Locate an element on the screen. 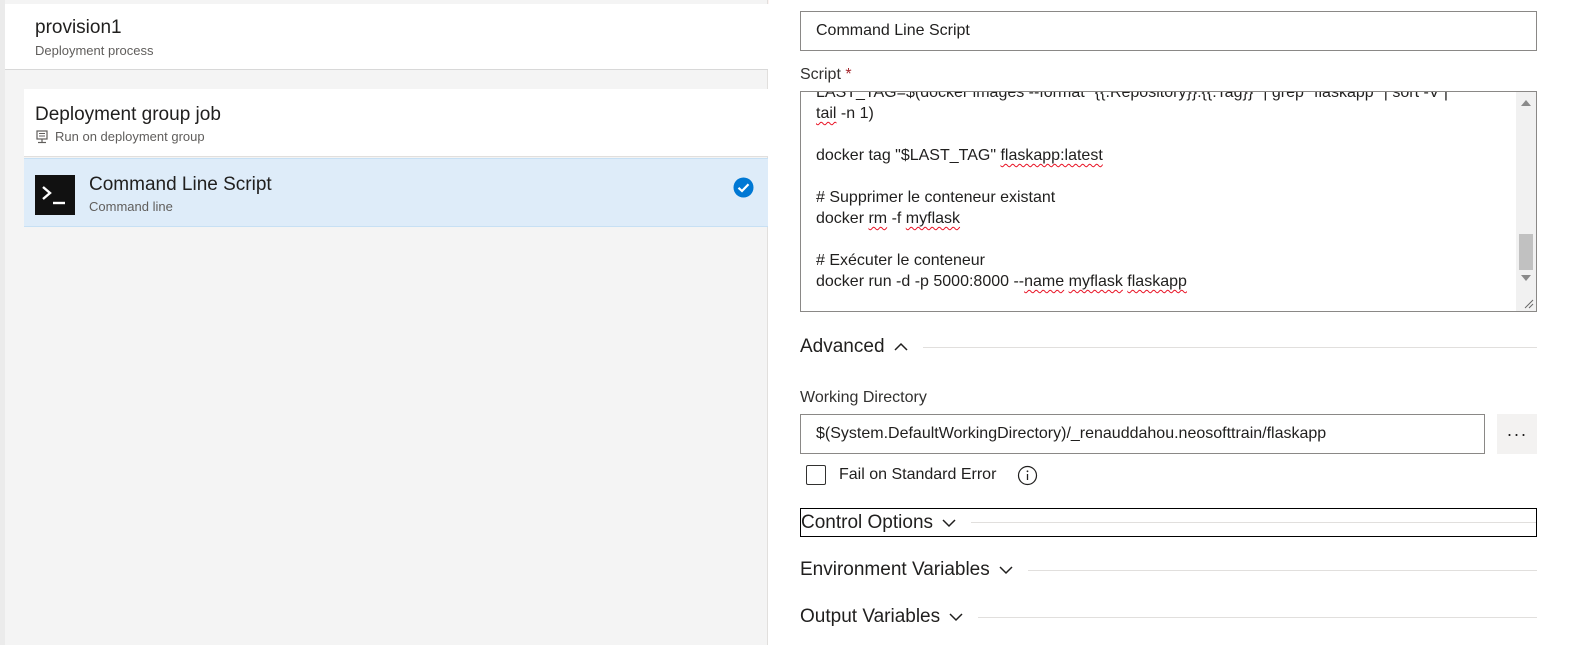 The image size is (1579, 645). script-line: docker rm -f myflask is located at coordinates (888, 218).